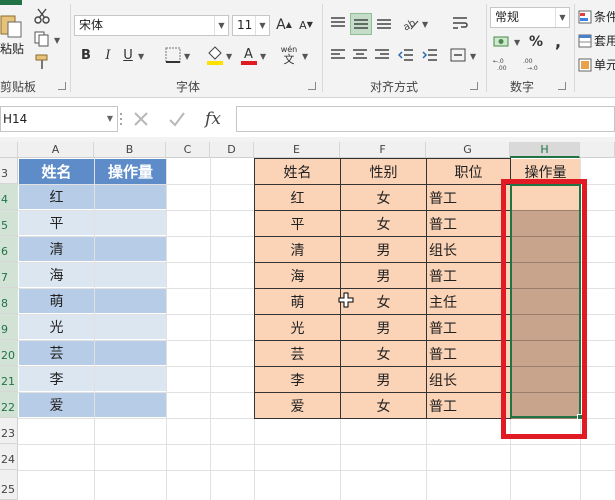  Describe the element at coordinates (502, 42) in the screenshot. I see `accounting-format-icon` at that location.